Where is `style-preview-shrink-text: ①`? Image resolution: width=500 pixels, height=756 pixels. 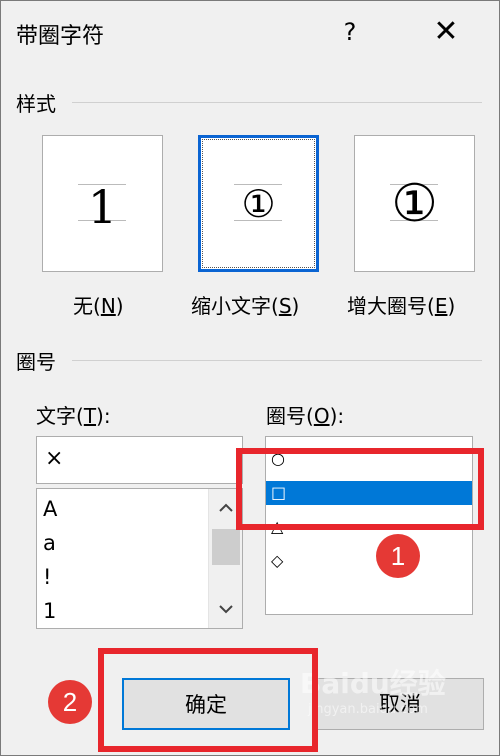
style-preview-shrink-text: ① is located at coordinates (258, 204).